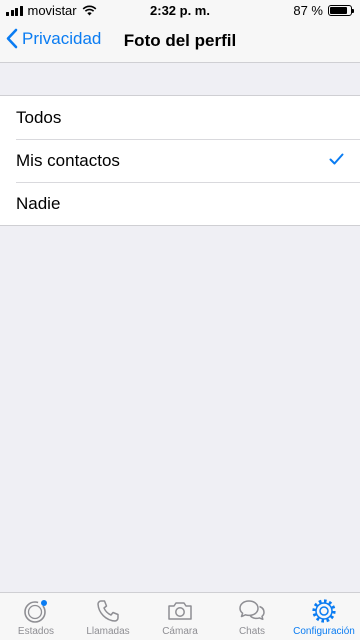 This screenshot has height=640, width=360. I want to click on option-nadie: Nadie, so click(180, 203).